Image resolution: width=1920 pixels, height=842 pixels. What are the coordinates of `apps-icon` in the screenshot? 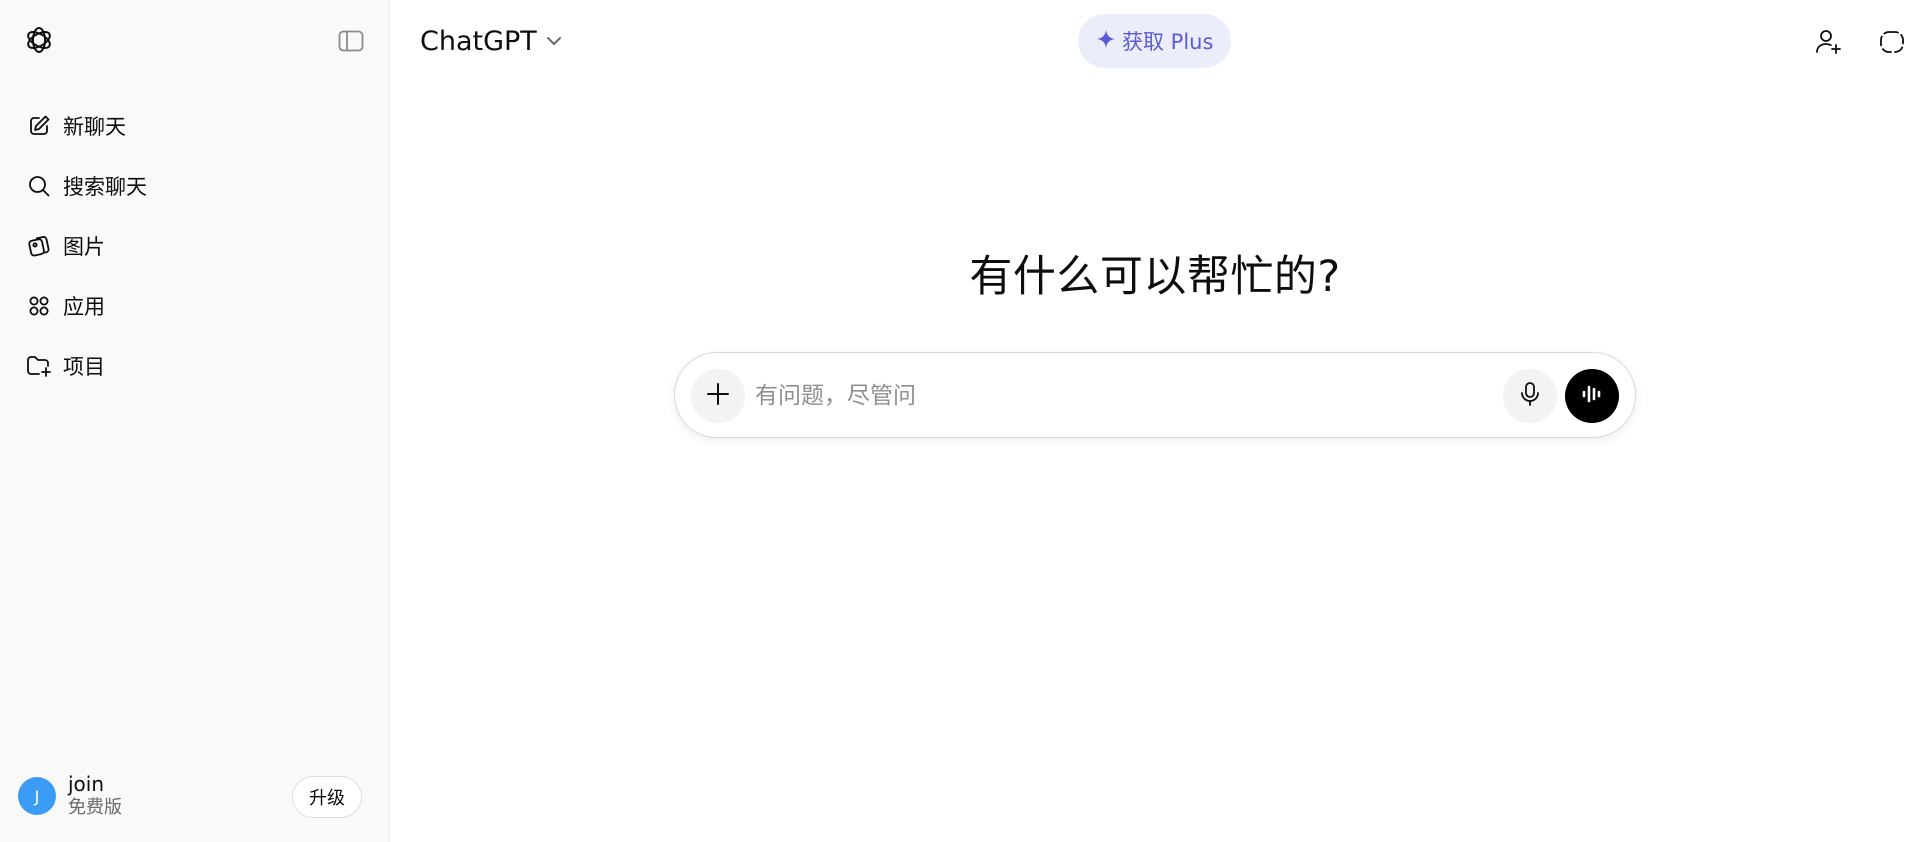 It's located at (39, 306).